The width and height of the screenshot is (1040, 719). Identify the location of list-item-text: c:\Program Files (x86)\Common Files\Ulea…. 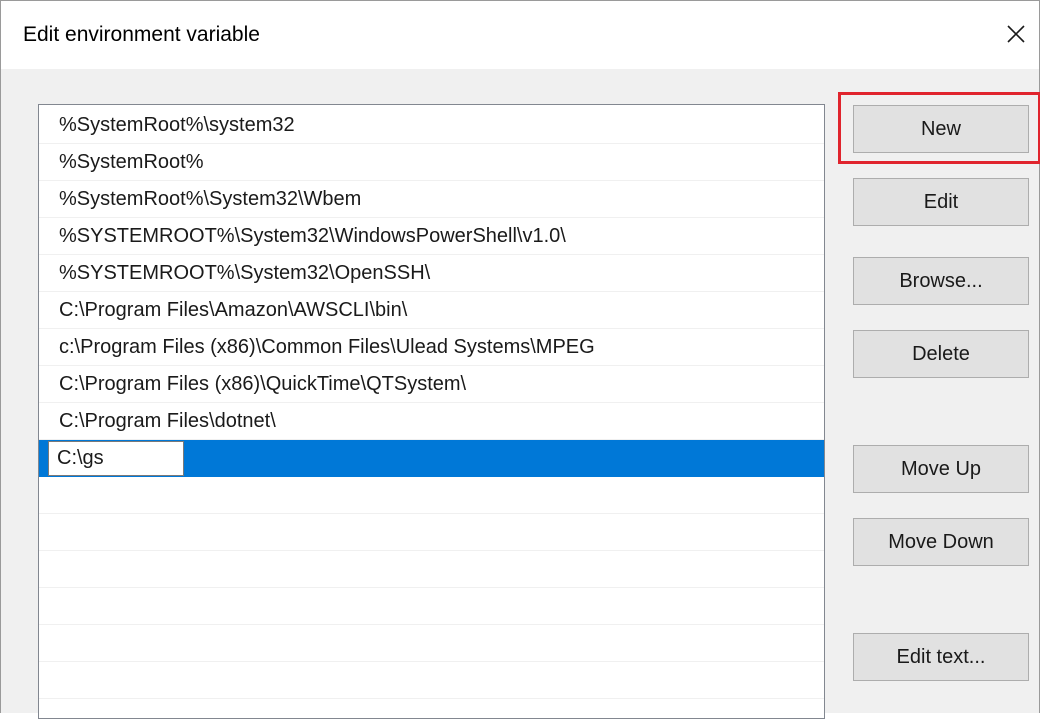
(327, 347).